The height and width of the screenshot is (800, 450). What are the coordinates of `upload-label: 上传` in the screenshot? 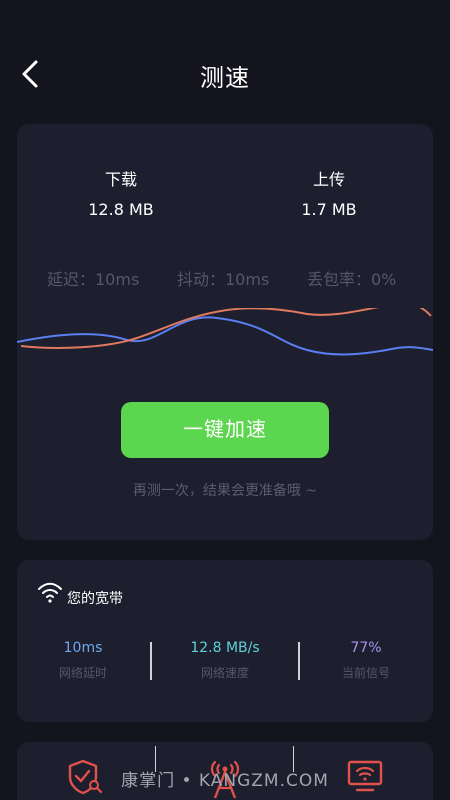 It's located at (328, 179).